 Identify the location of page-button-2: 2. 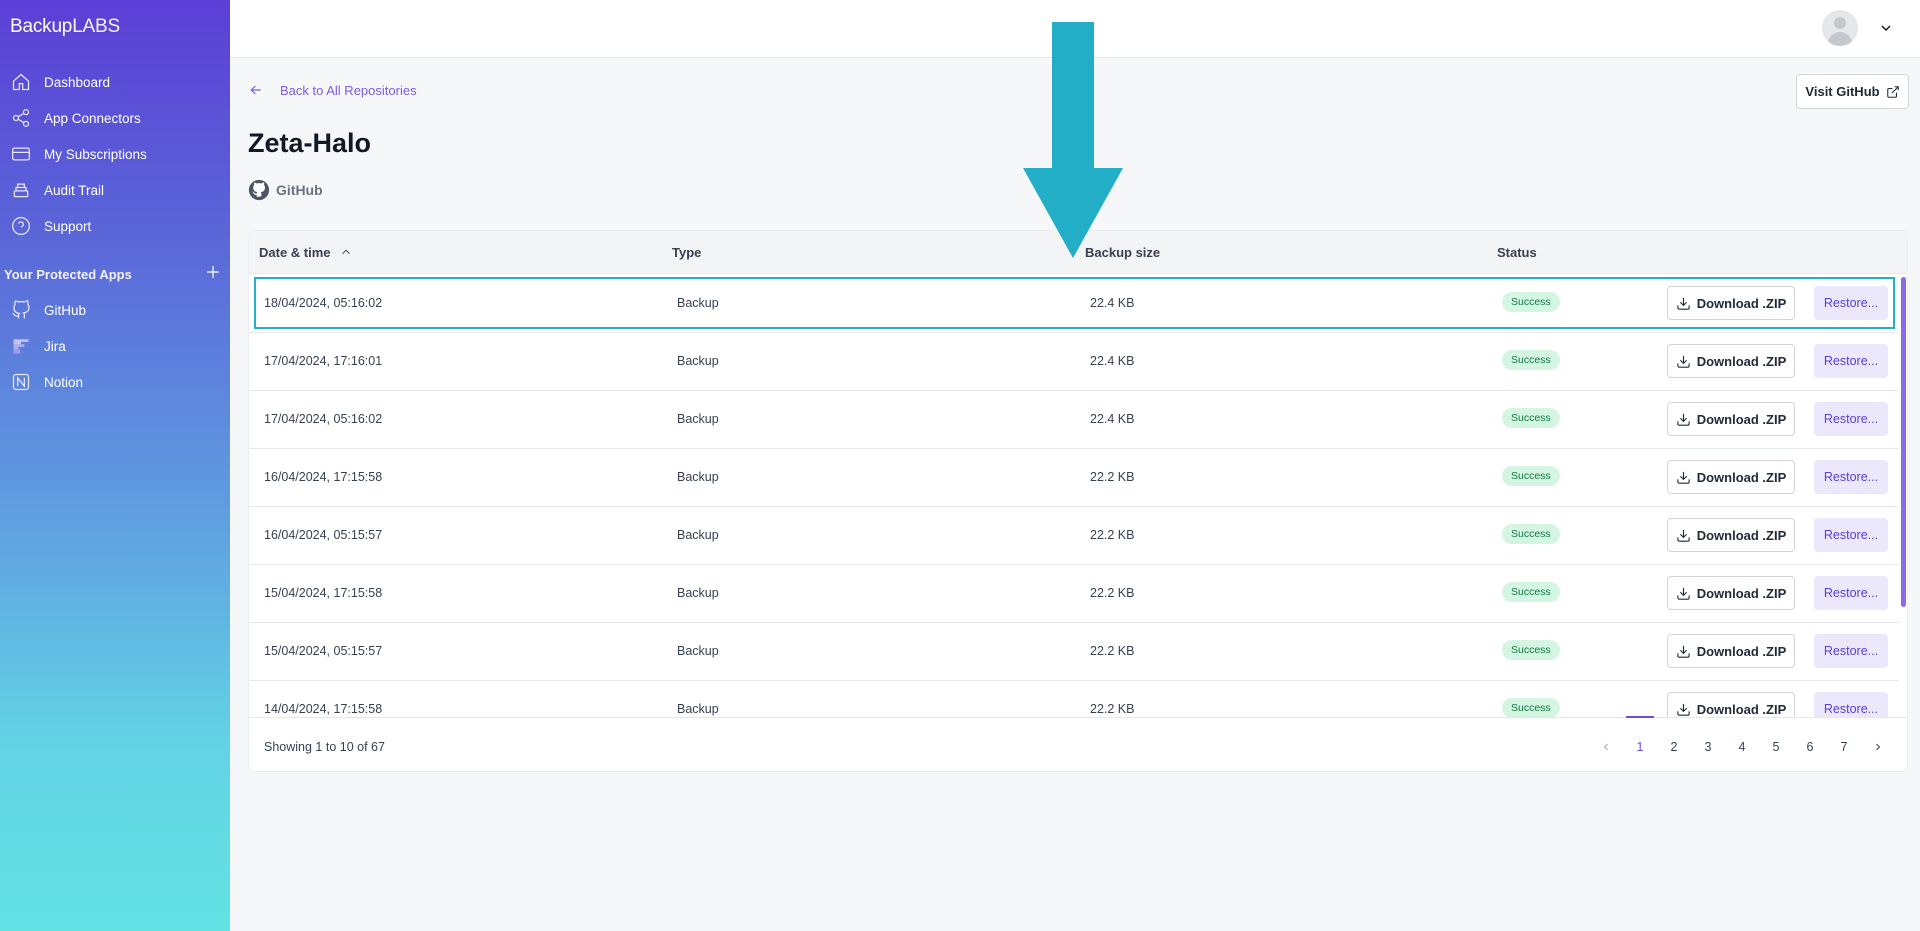
(1674, 747).